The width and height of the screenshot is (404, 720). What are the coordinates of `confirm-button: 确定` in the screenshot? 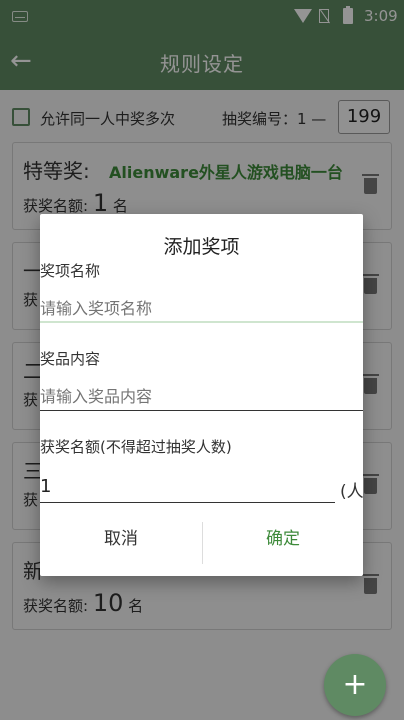 It's located at (283, 536).